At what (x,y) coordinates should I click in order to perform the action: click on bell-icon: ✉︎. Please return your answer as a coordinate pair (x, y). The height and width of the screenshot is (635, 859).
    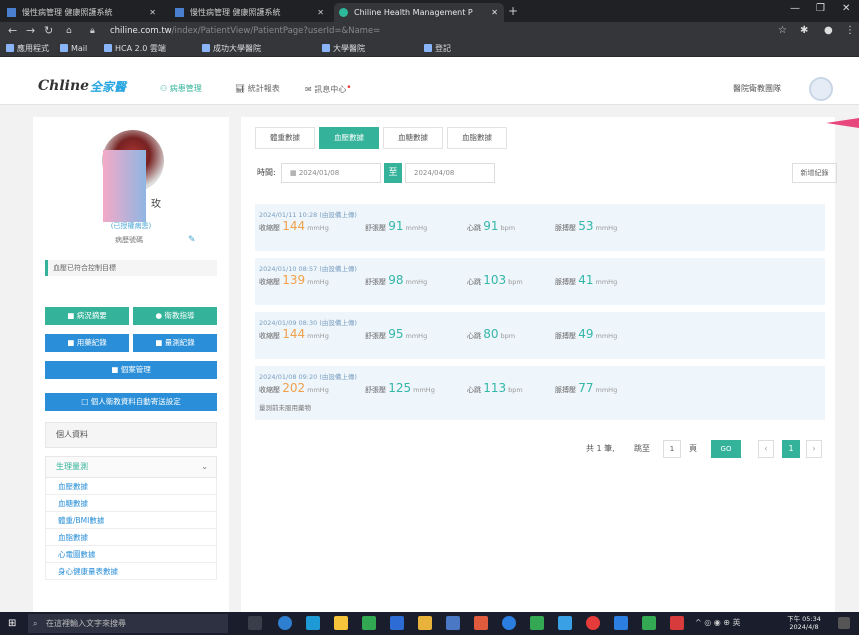
    Looking at the image, I should click on (310, 89).